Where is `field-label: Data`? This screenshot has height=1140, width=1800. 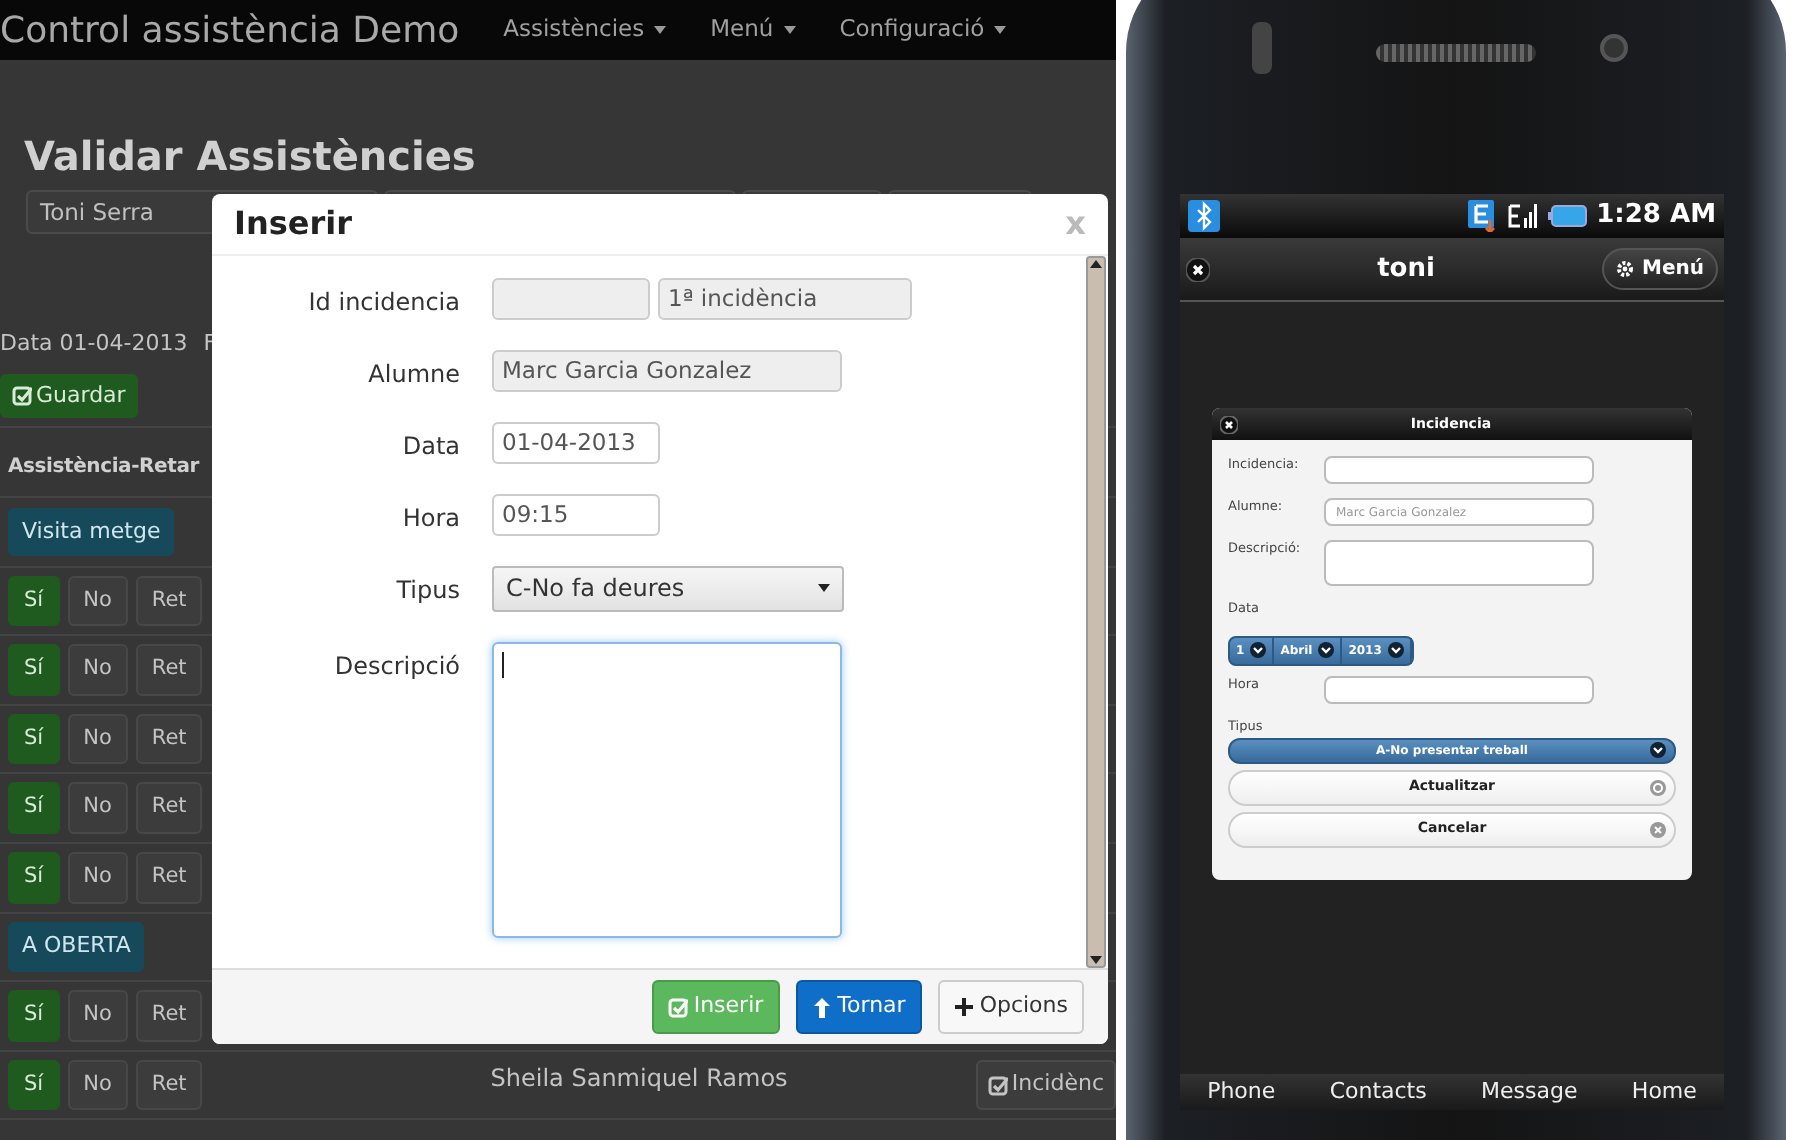
field-label: Data is located at coordinates (430, 446).